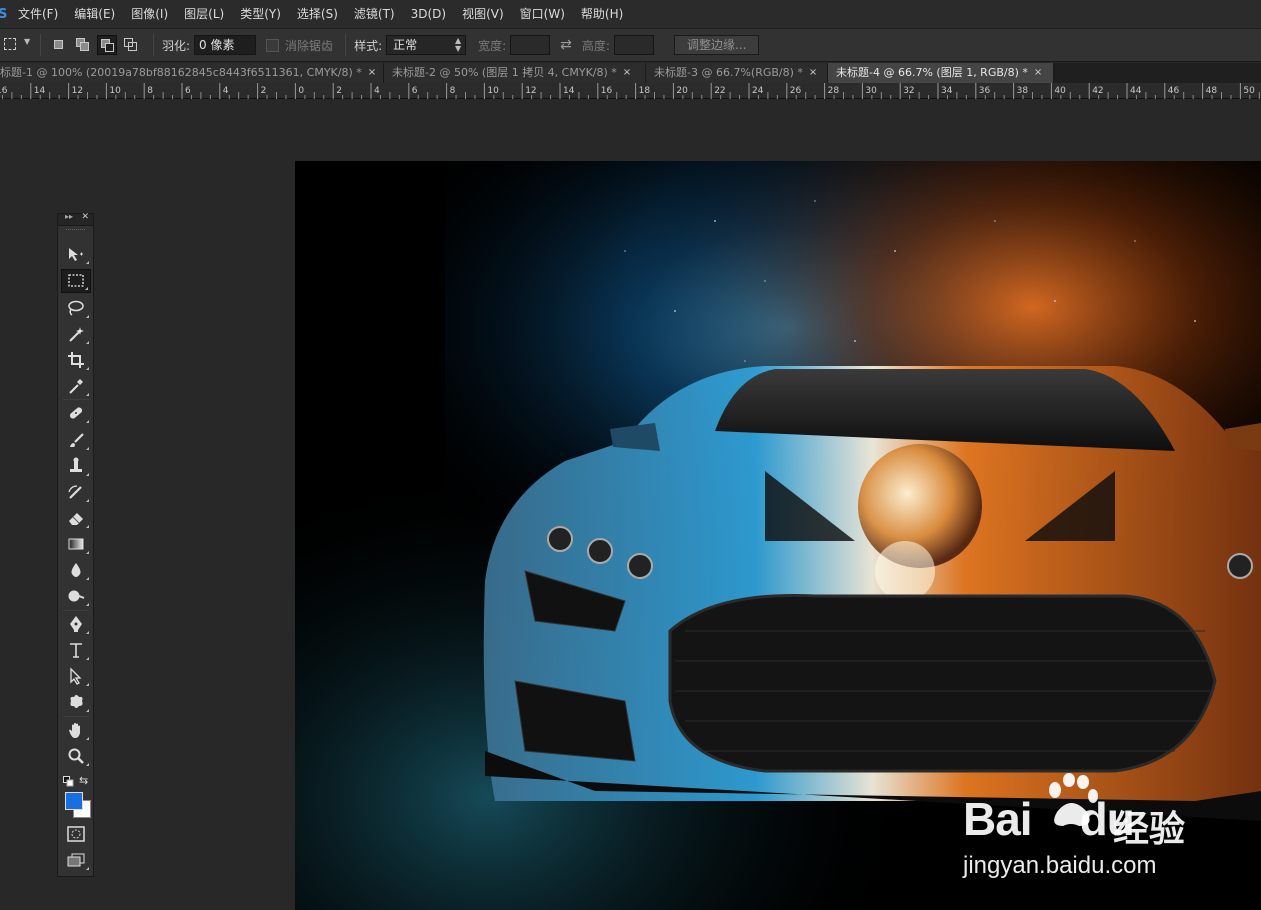 This screenshot has width=1261, height=910. What do you see at coordinates (1049, 819) in the screenshot?
I see `watermark-brand: Bai du` at bounding box center [1049, 819].